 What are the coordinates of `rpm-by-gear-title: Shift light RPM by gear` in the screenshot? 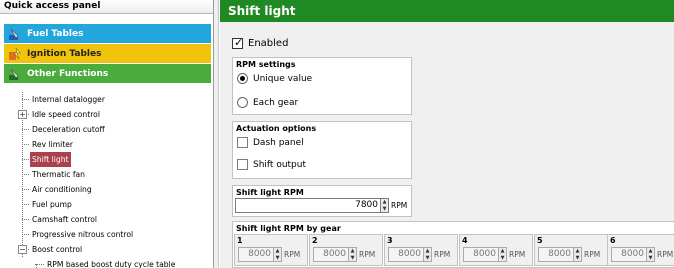 It's located at (288, 228).